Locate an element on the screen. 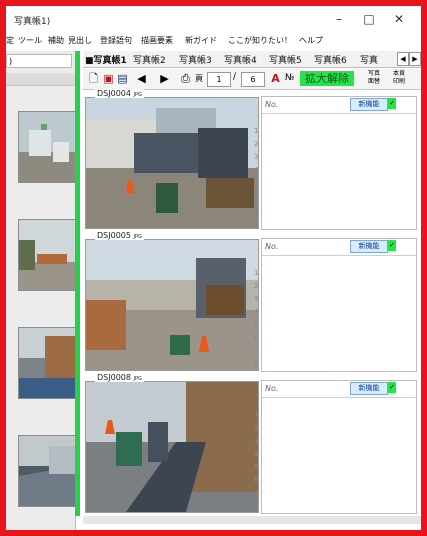 Image resolution: width=427 pixels, height=536 pixels. page-print-line1: 本頁 is located at coordinates (399, 73).